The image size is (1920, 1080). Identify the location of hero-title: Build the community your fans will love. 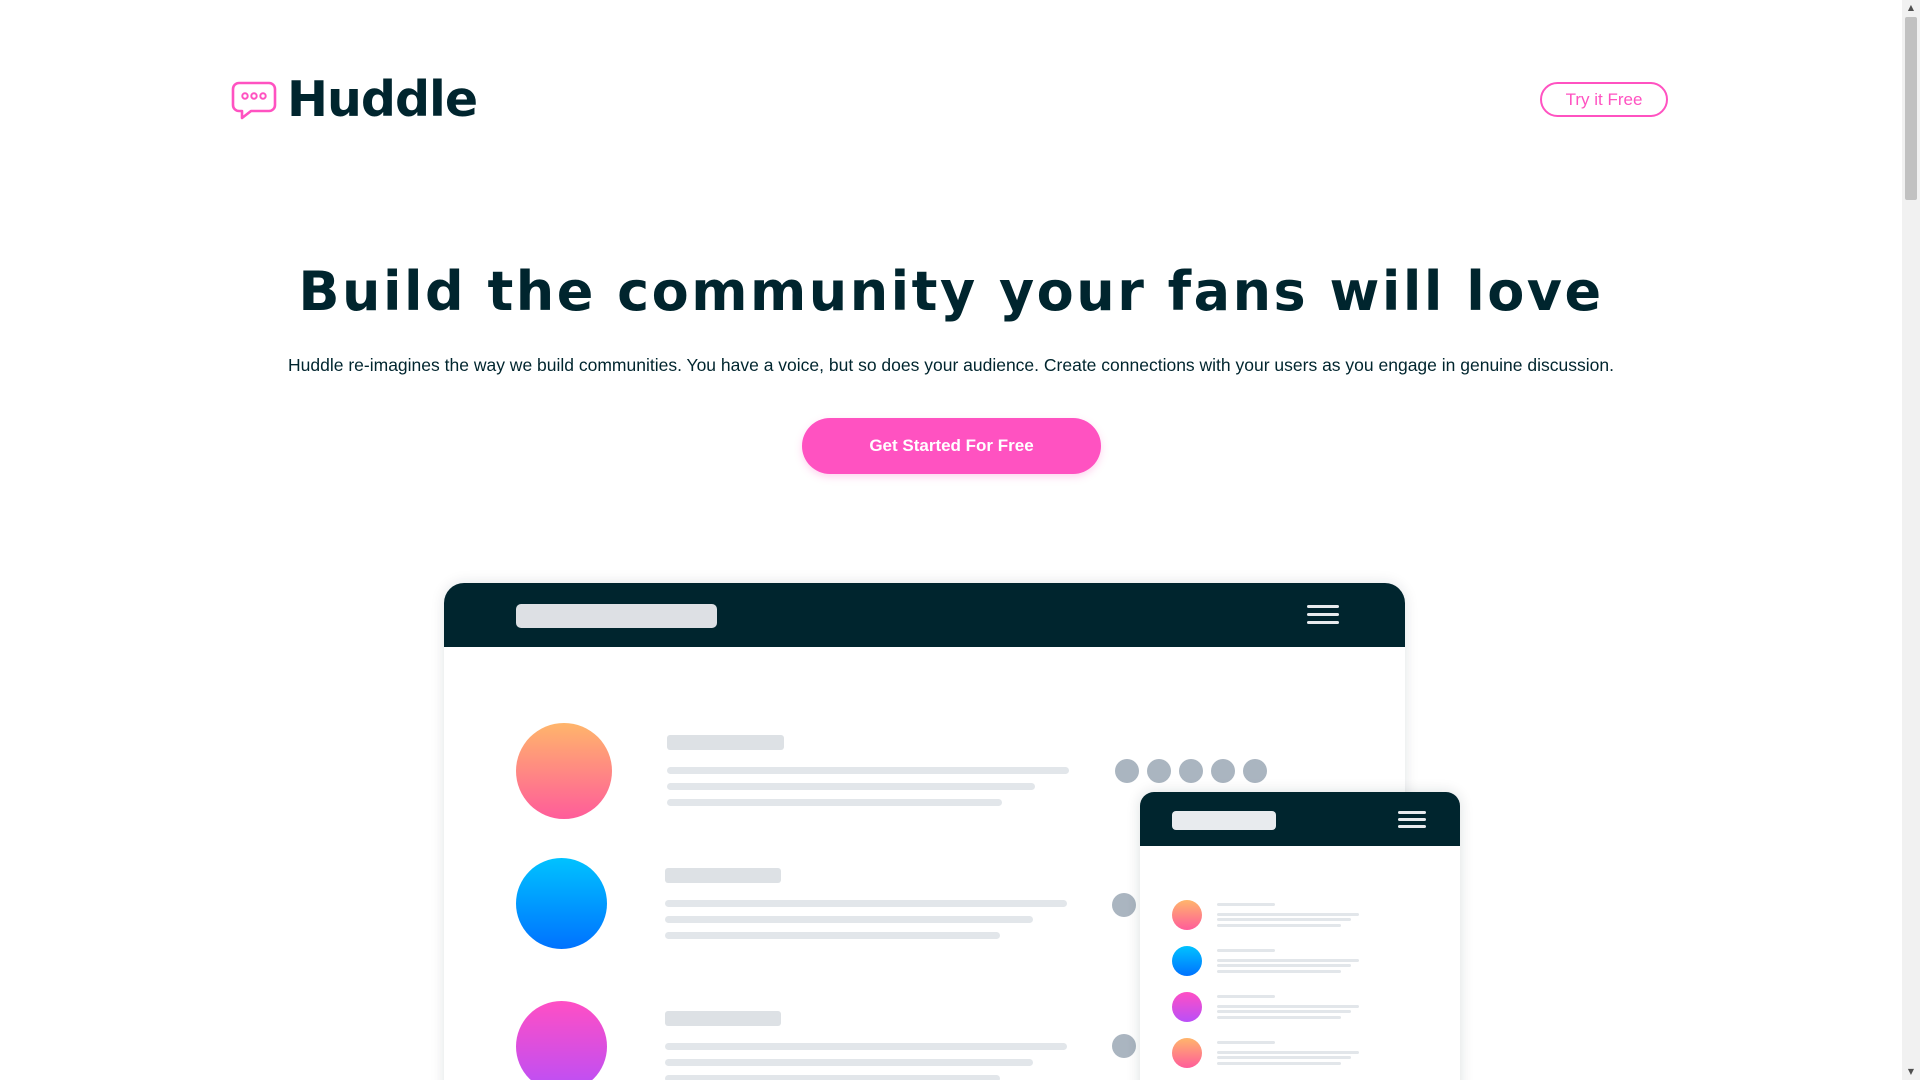
(951, 291).